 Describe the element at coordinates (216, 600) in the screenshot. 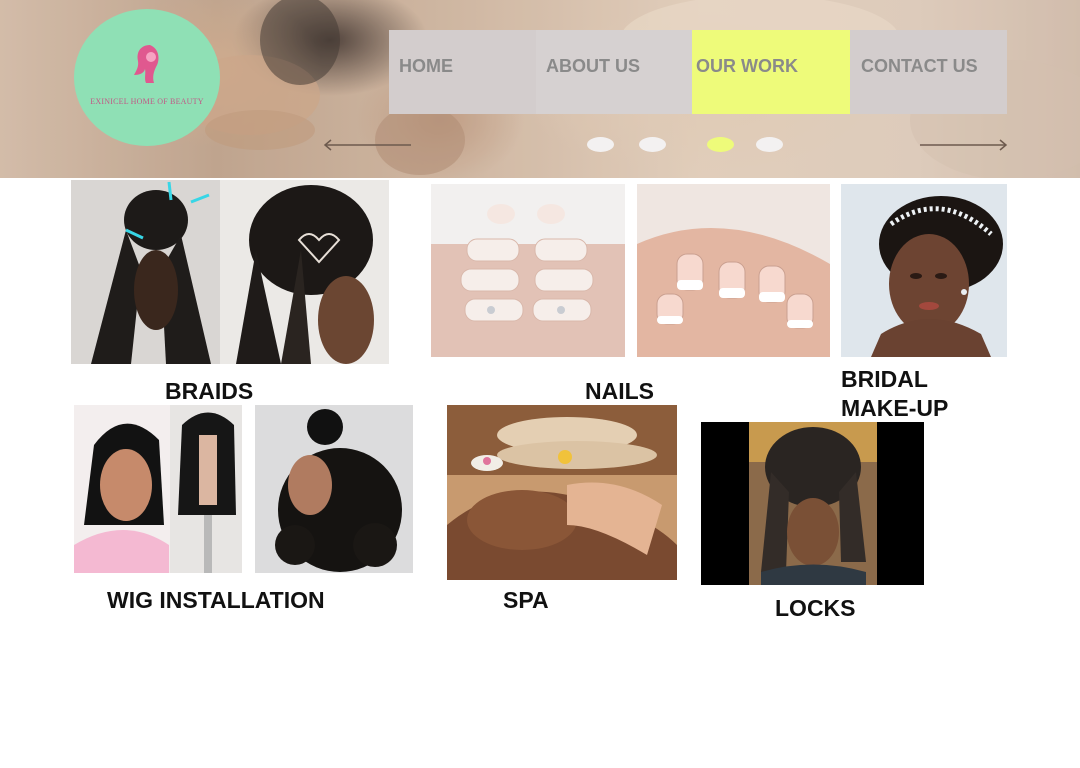

I see `wig-installation-caption: WIG INSTALLATION` at that location.